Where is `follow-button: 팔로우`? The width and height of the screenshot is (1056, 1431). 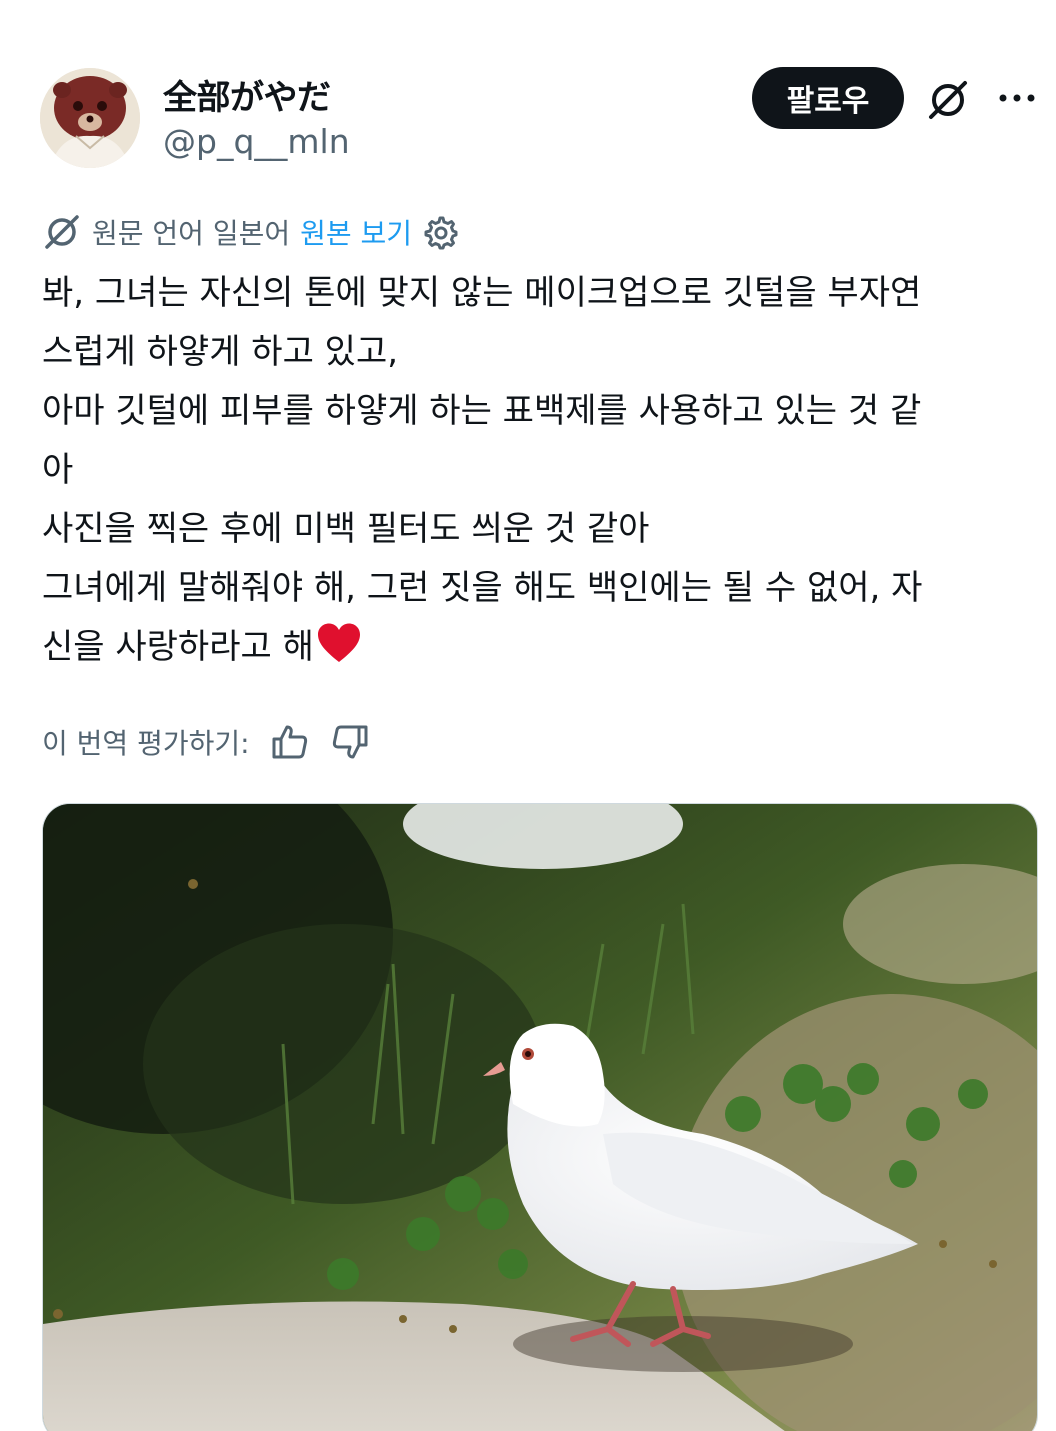 follow-button: 팔로우 is located at coordinates (828, 98).